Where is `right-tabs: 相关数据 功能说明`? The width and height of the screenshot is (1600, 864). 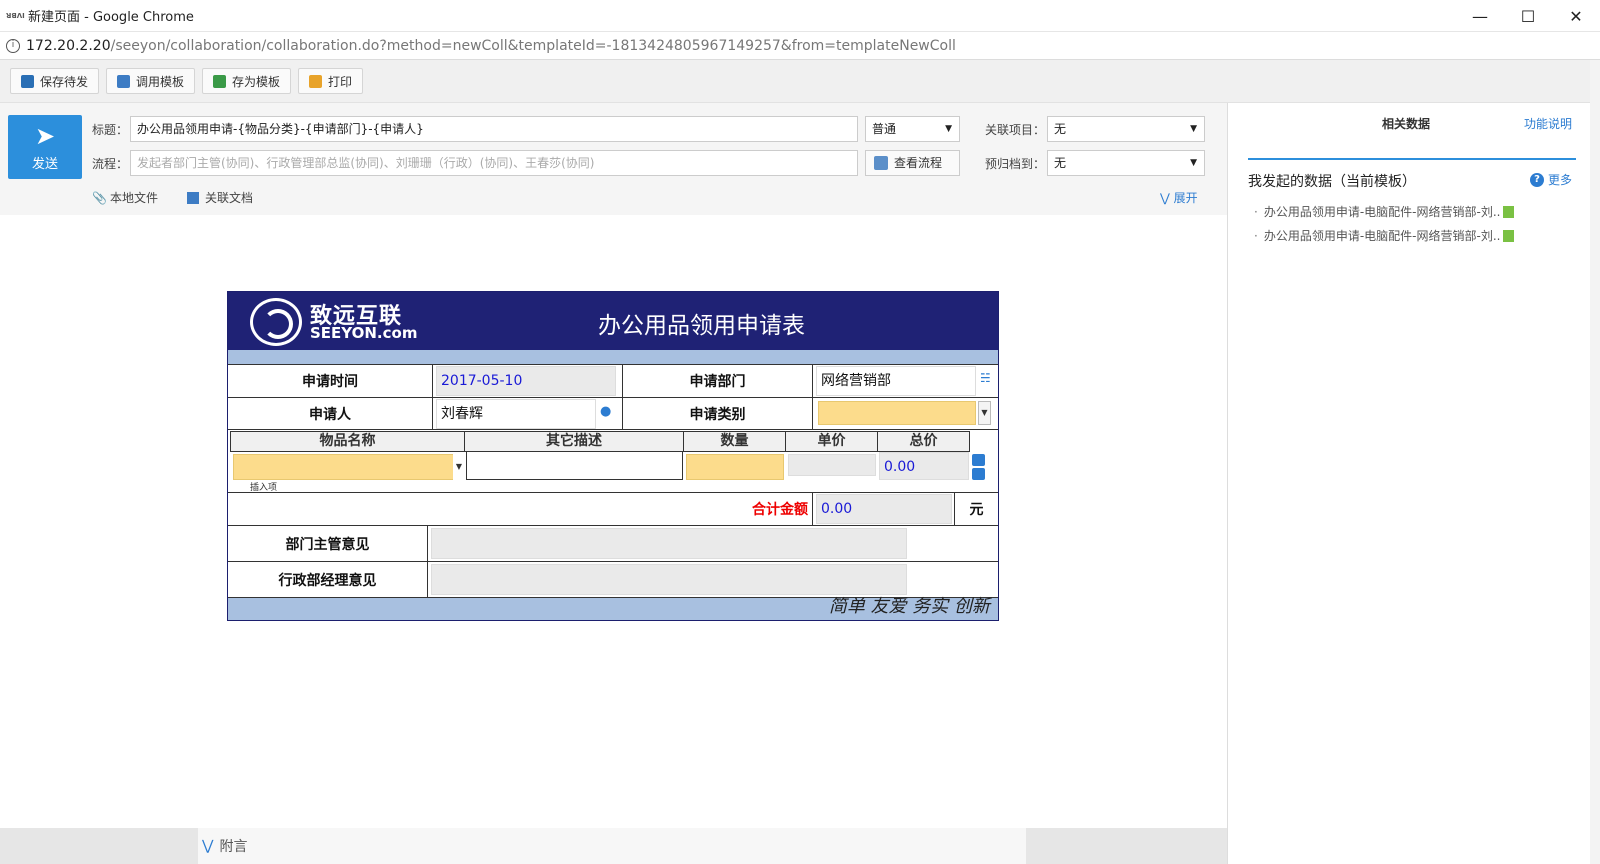 right-tabs: 相关数据 功能说明 is located at coordinates (1414, 122).